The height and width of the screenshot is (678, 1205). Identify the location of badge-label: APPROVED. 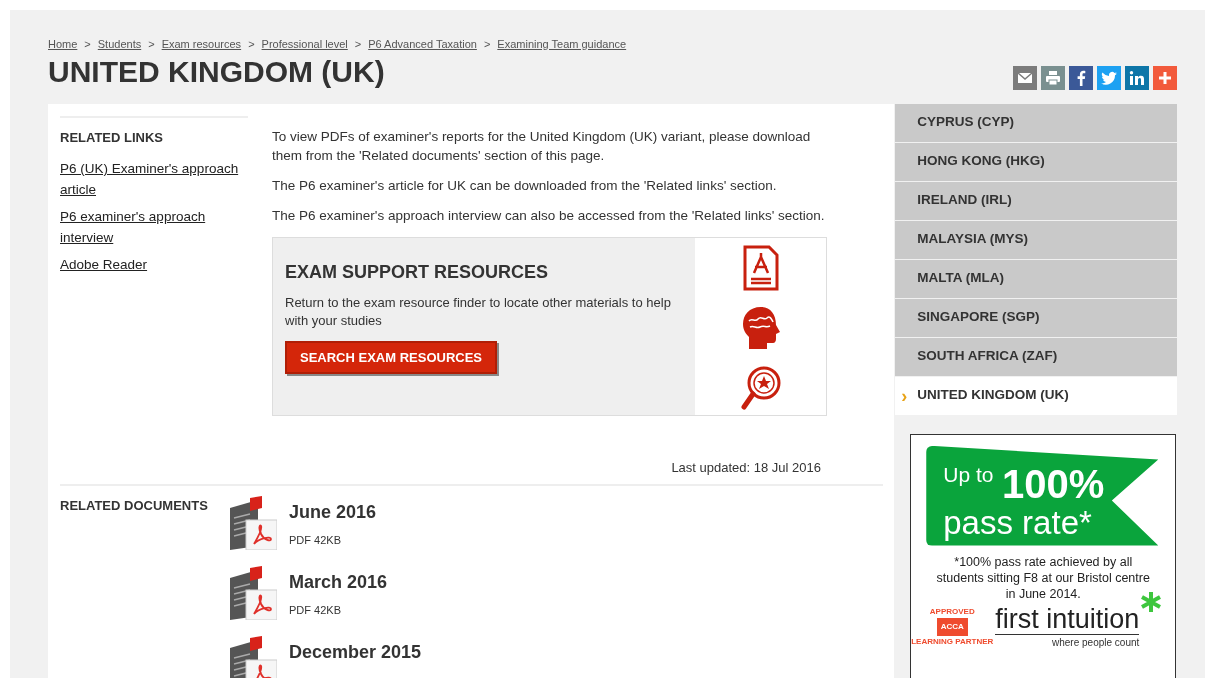
(952, 611).